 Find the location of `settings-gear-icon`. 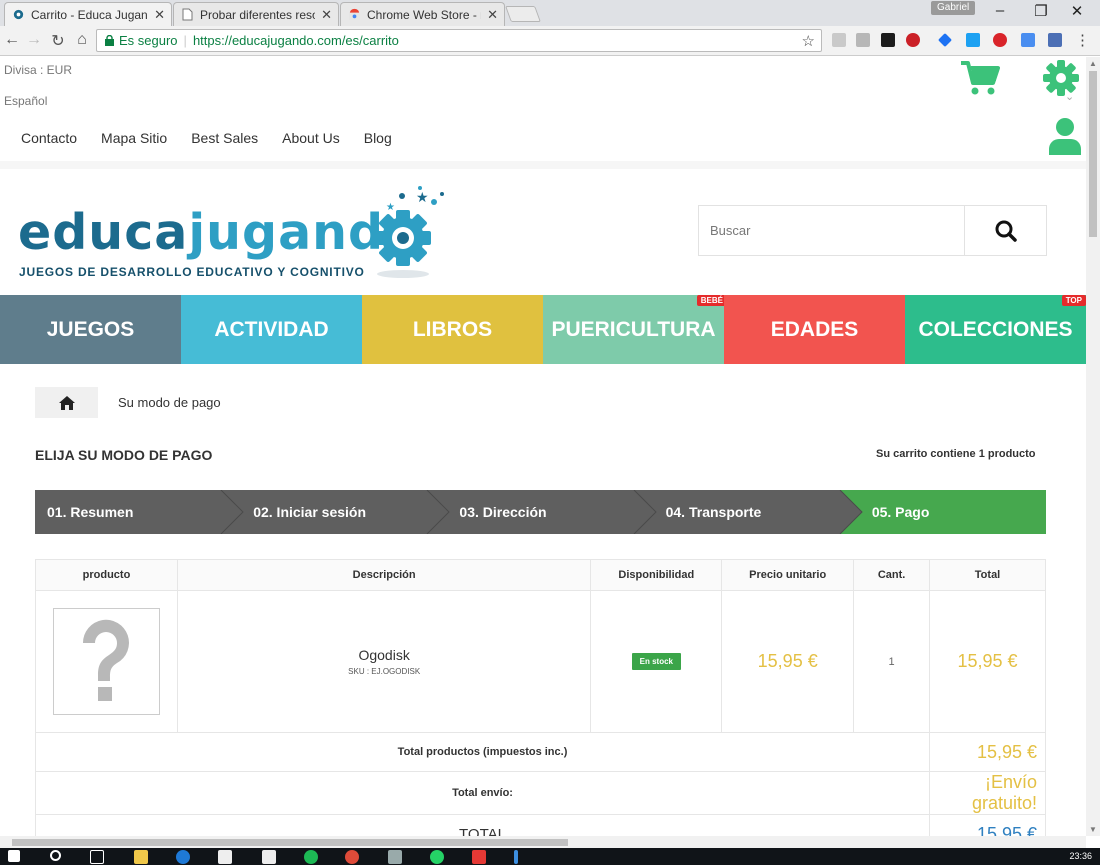

settings-gear-icon is located at coordinates (1061, 80).